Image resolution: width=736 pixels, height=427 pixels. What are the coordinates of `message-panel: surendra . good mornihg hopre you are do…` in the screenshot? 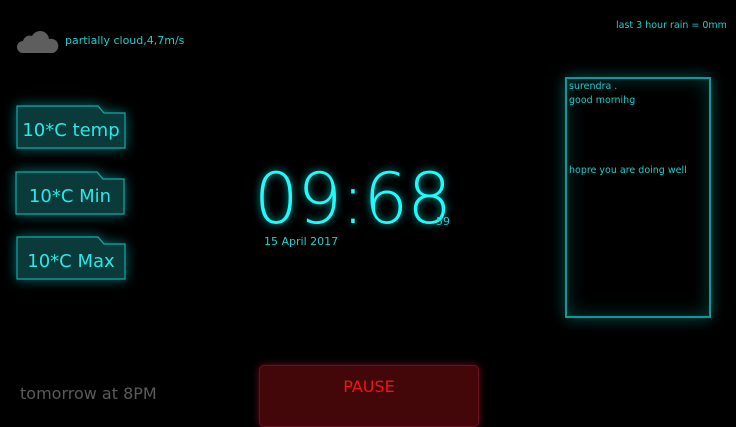 It's located at (638, 197).